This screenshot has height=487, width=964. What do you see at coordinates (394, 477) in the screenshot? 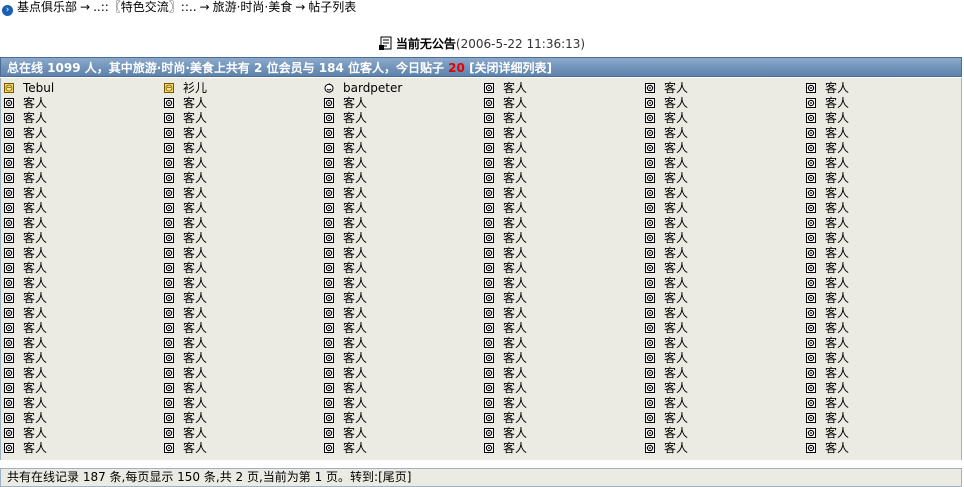
I see `last-page-link: [尾页]` at bounding box center [394, 477].